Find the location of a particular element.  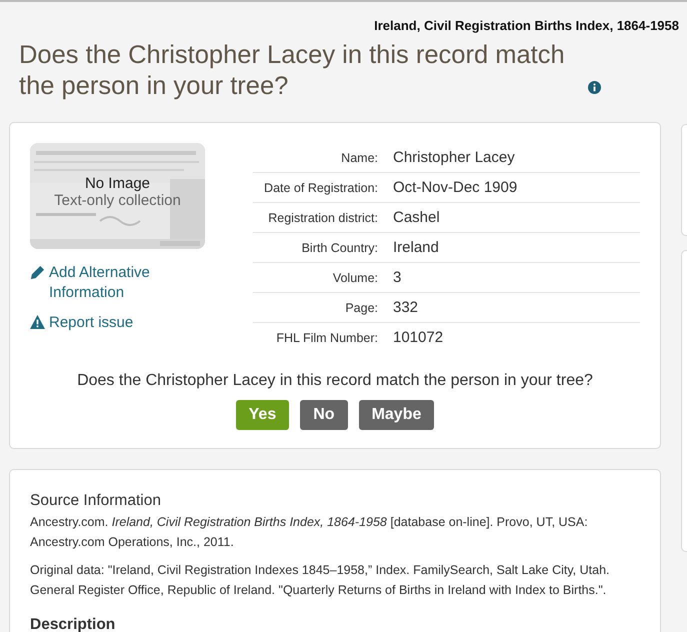

field-value: 101072 is located at coordinates (418, 338).